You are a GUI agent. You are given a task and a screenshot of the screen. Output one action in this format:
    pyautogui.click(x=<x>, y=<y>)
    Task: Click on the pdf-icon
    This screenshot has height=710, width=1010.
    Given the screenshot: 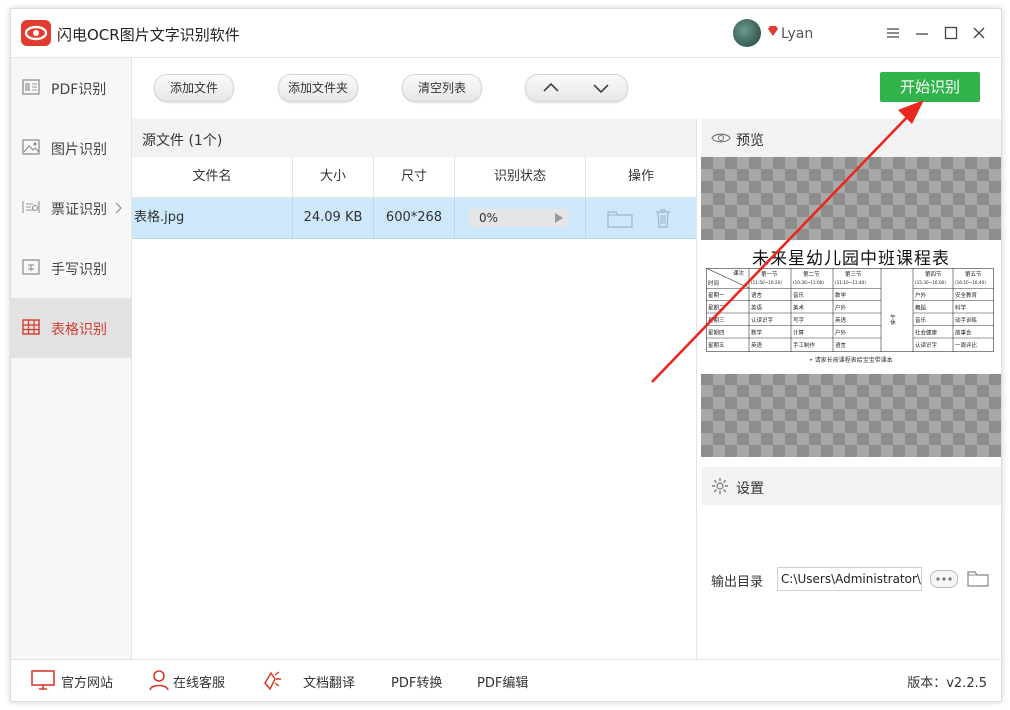 What is the action you would take?
    pyautogui.click(x=31, y=87)
    